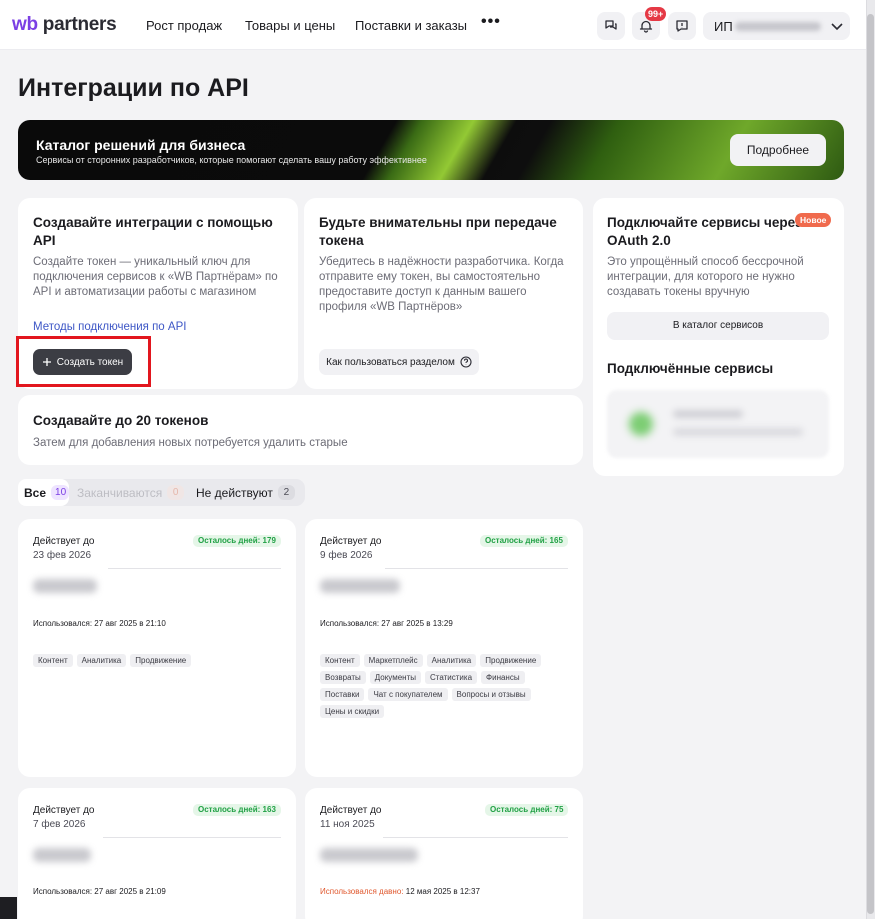 The height and width of the screenshot is (919, 875). What do you see at coordinates (83, 361) in the screenshot?
I see `highlight-frame` at bounding box center [83, 361].